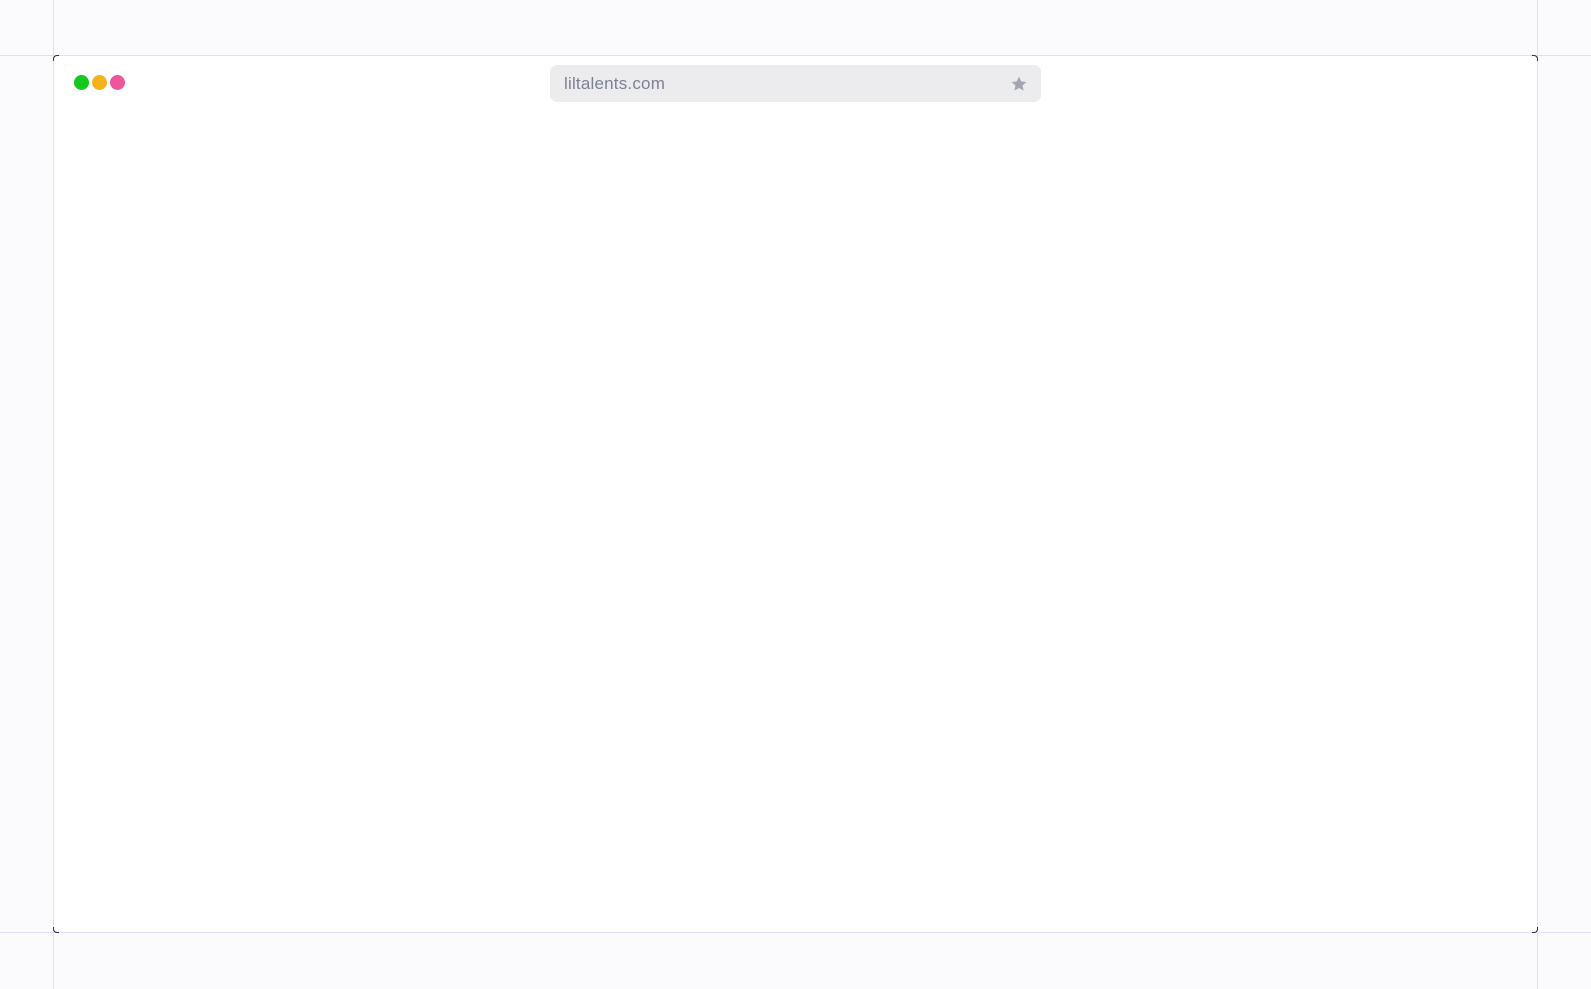 This screenshot has width=1591, height=989. I want to click on star-icon, so click(1019, 84).